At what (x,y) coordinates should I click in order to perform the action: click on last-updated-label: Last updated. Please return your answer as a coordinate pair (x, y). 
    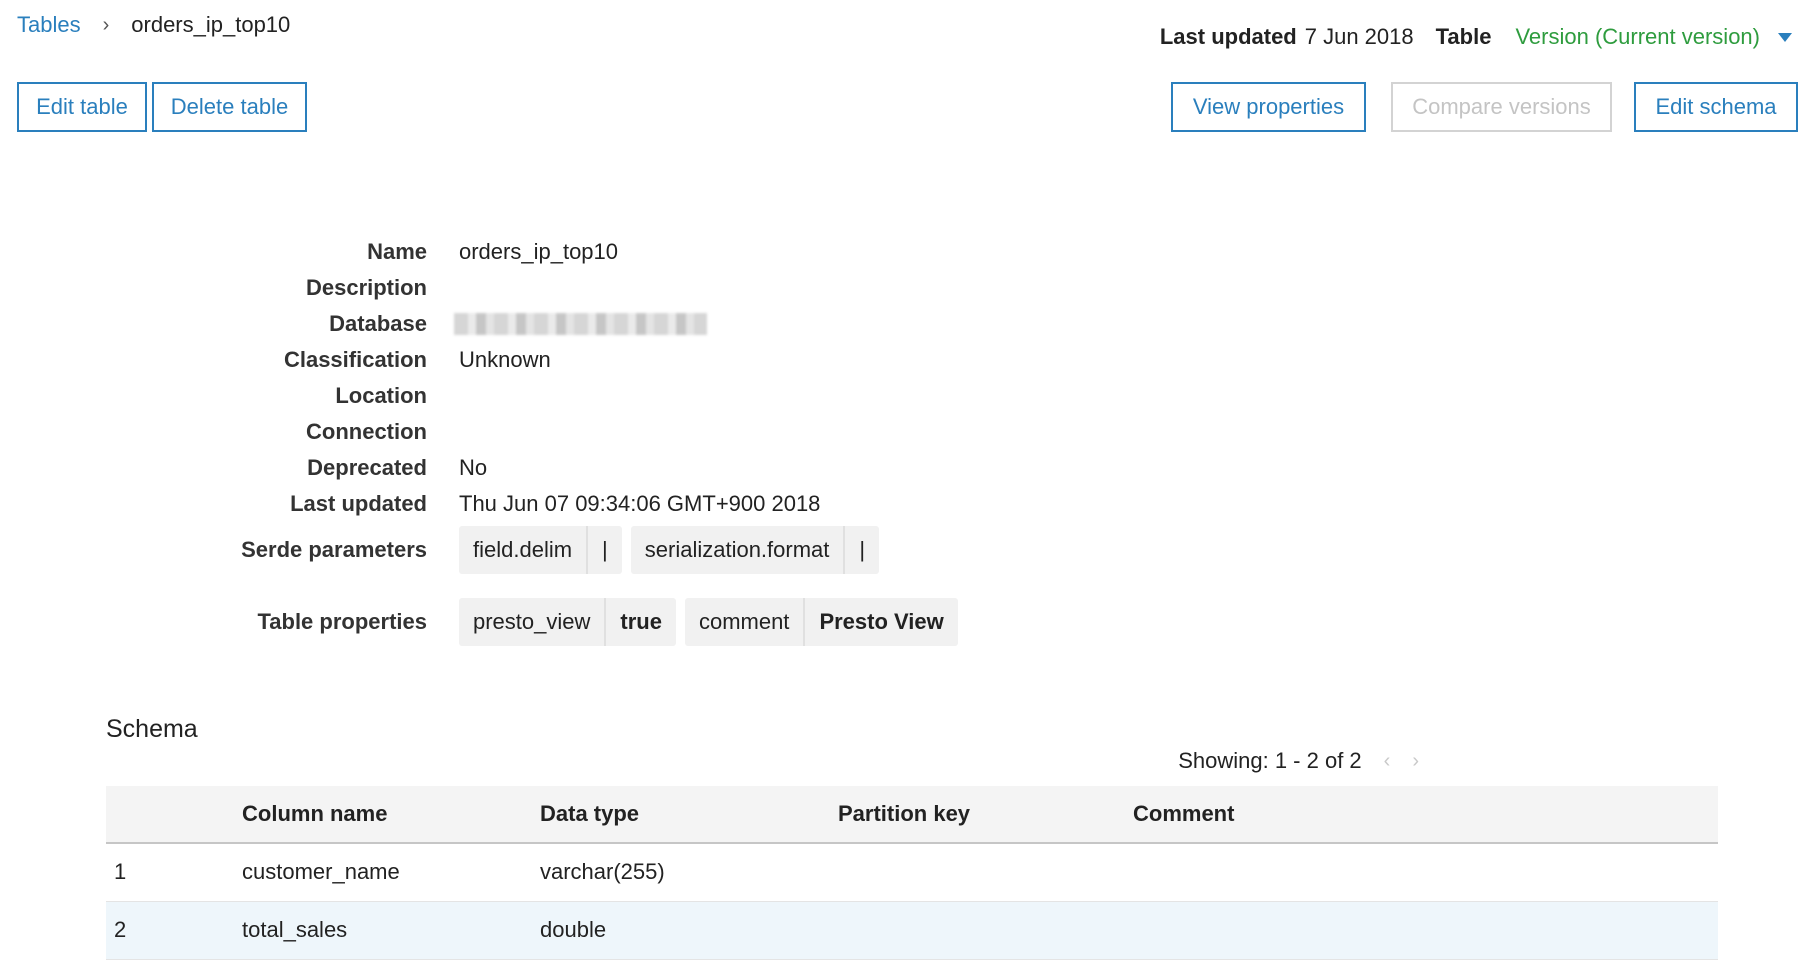
    Looking at the image, I should click on (1228, 36).